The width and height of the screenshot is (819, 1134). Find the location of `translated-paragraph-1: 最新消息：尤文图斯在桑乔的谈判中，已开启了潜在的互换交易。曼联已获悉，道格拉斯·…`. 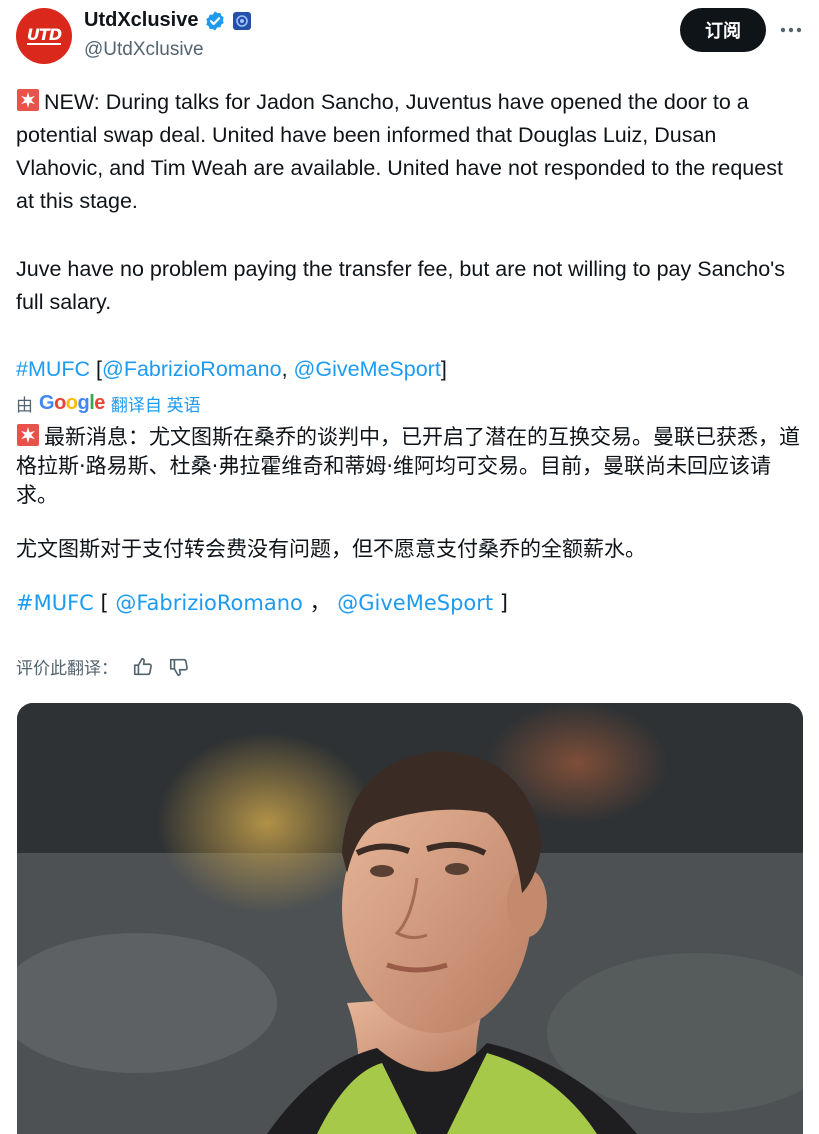

translated-paragraph-1: 最新消息：尤文图斯在桑乔的谈判中，已开启了潜在的互换交易。曼联已获悉，道格拉斯·… is located at coordinates (411, 466).